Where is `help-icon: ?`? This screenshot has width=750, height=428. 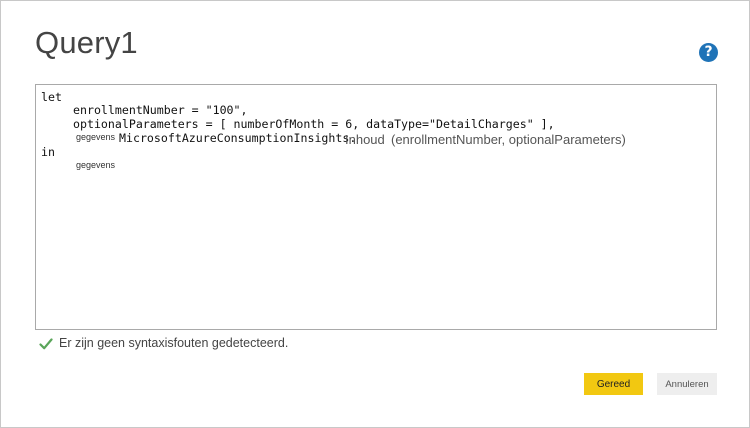 help-icon: ? is located at coordinates (708, 52).